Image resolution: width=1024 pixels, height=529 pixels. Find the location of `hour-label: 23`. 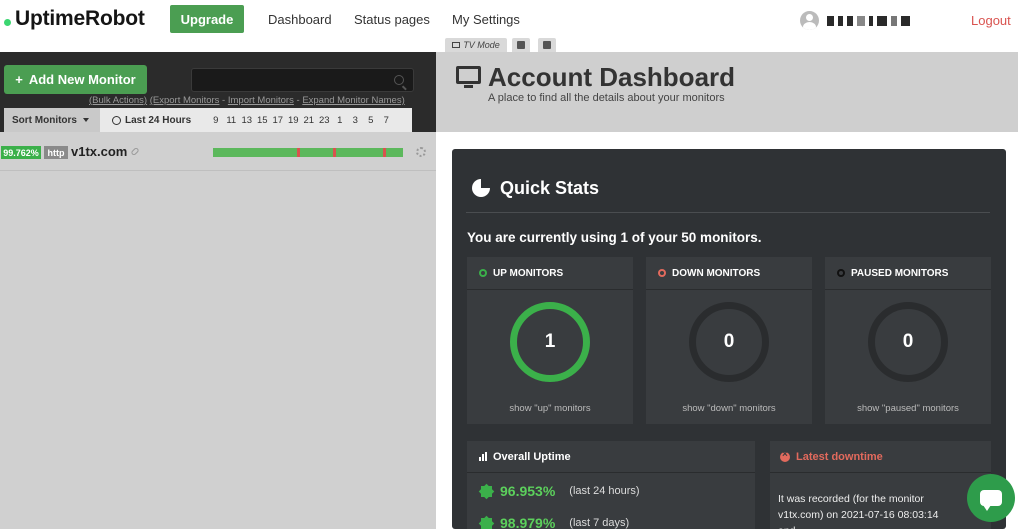

hour-label: 23 is located at coordinates (324, 120).